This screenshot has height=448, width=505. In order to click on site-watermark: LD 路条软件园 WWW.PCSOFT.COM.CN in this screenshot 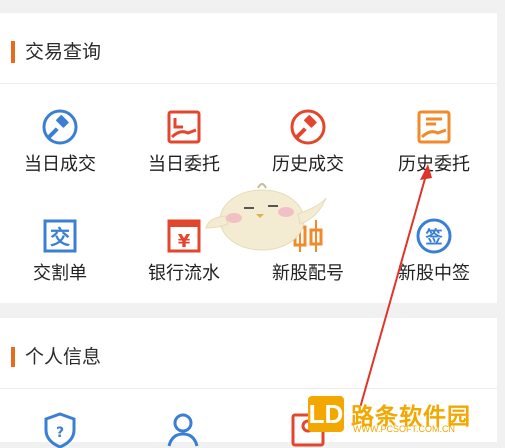, I will do `click(402, 414)`.